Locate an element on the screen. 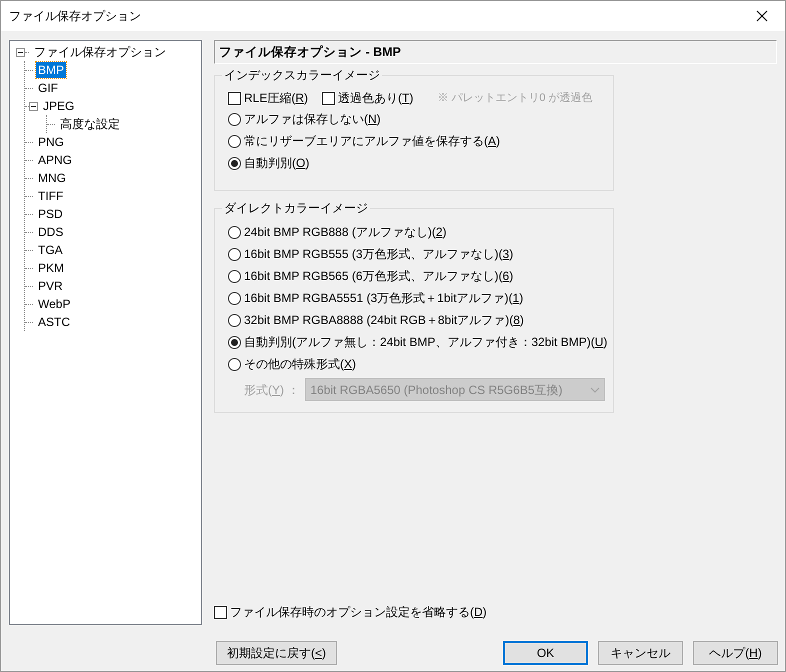 The width and height of the screenshot is (786, 672). dialog-button: ヘルプ(H) is located at coordinates (735, 653).